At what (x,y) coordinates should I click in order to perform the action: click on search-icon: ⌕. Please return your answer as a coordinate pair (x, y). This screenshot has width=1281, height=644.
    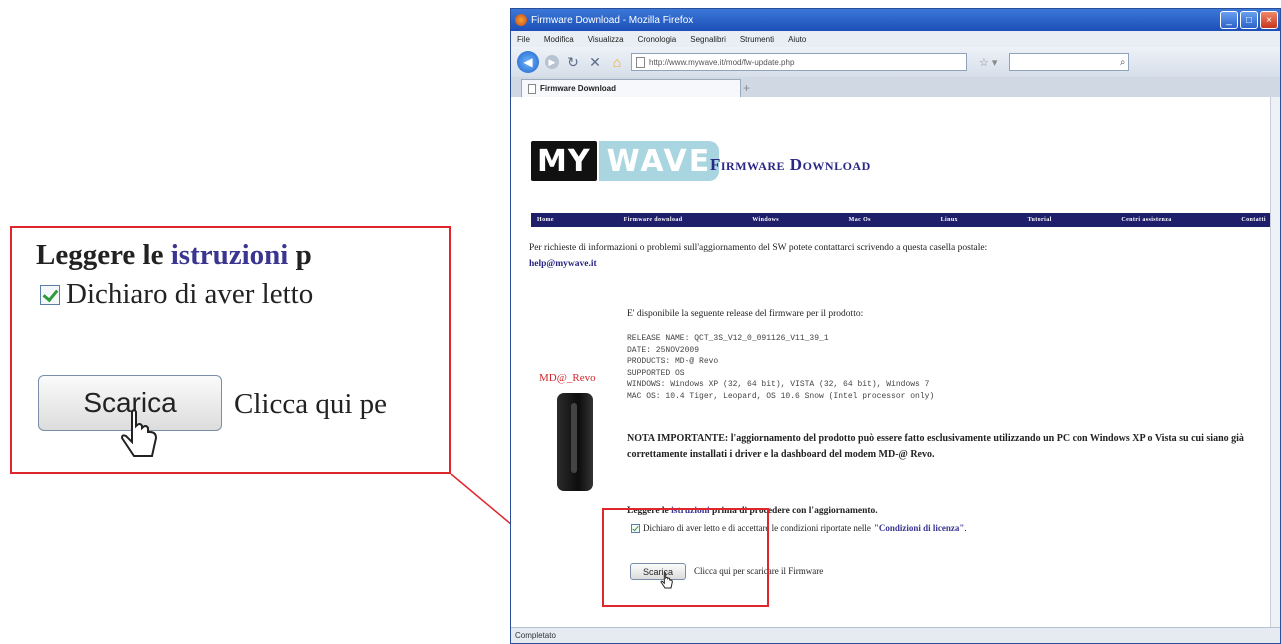
    Looking at the image, I should click on (1123, 62).